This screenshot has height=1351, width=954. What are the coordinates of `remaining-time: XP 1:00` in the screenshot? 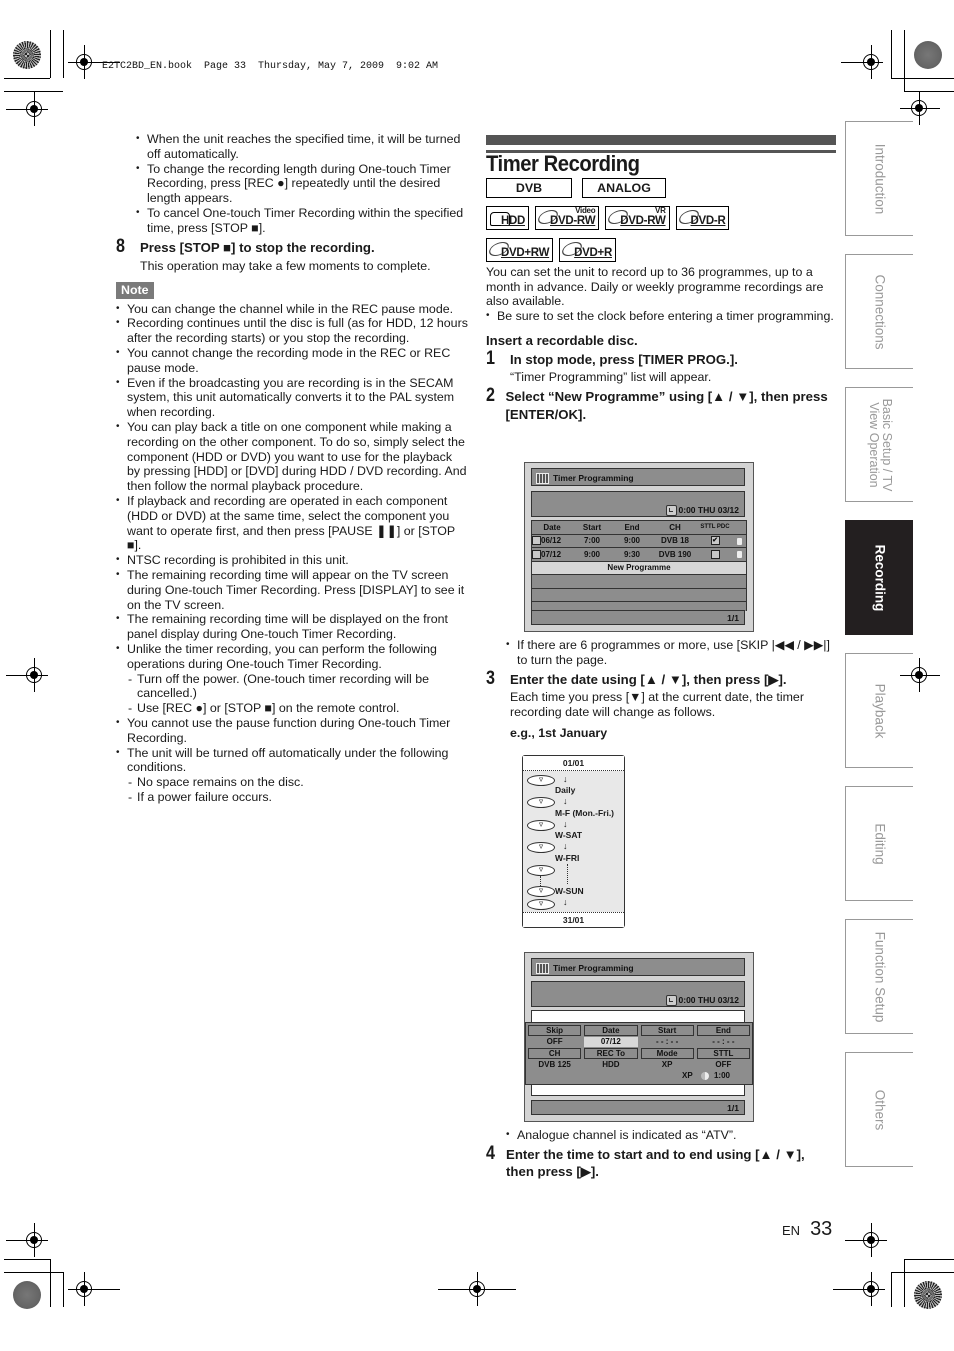 It's located at (706, 1075).